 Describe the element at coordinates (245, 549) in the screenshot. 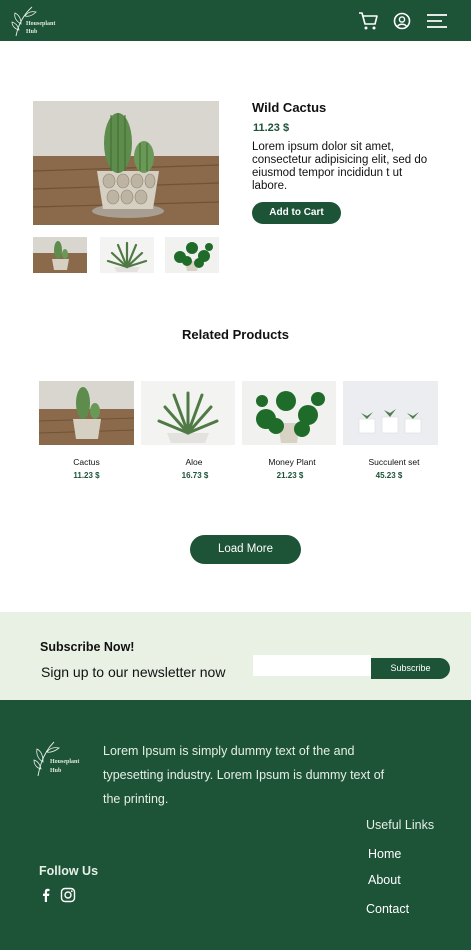

I see `load-more-button: Load More` at that location.